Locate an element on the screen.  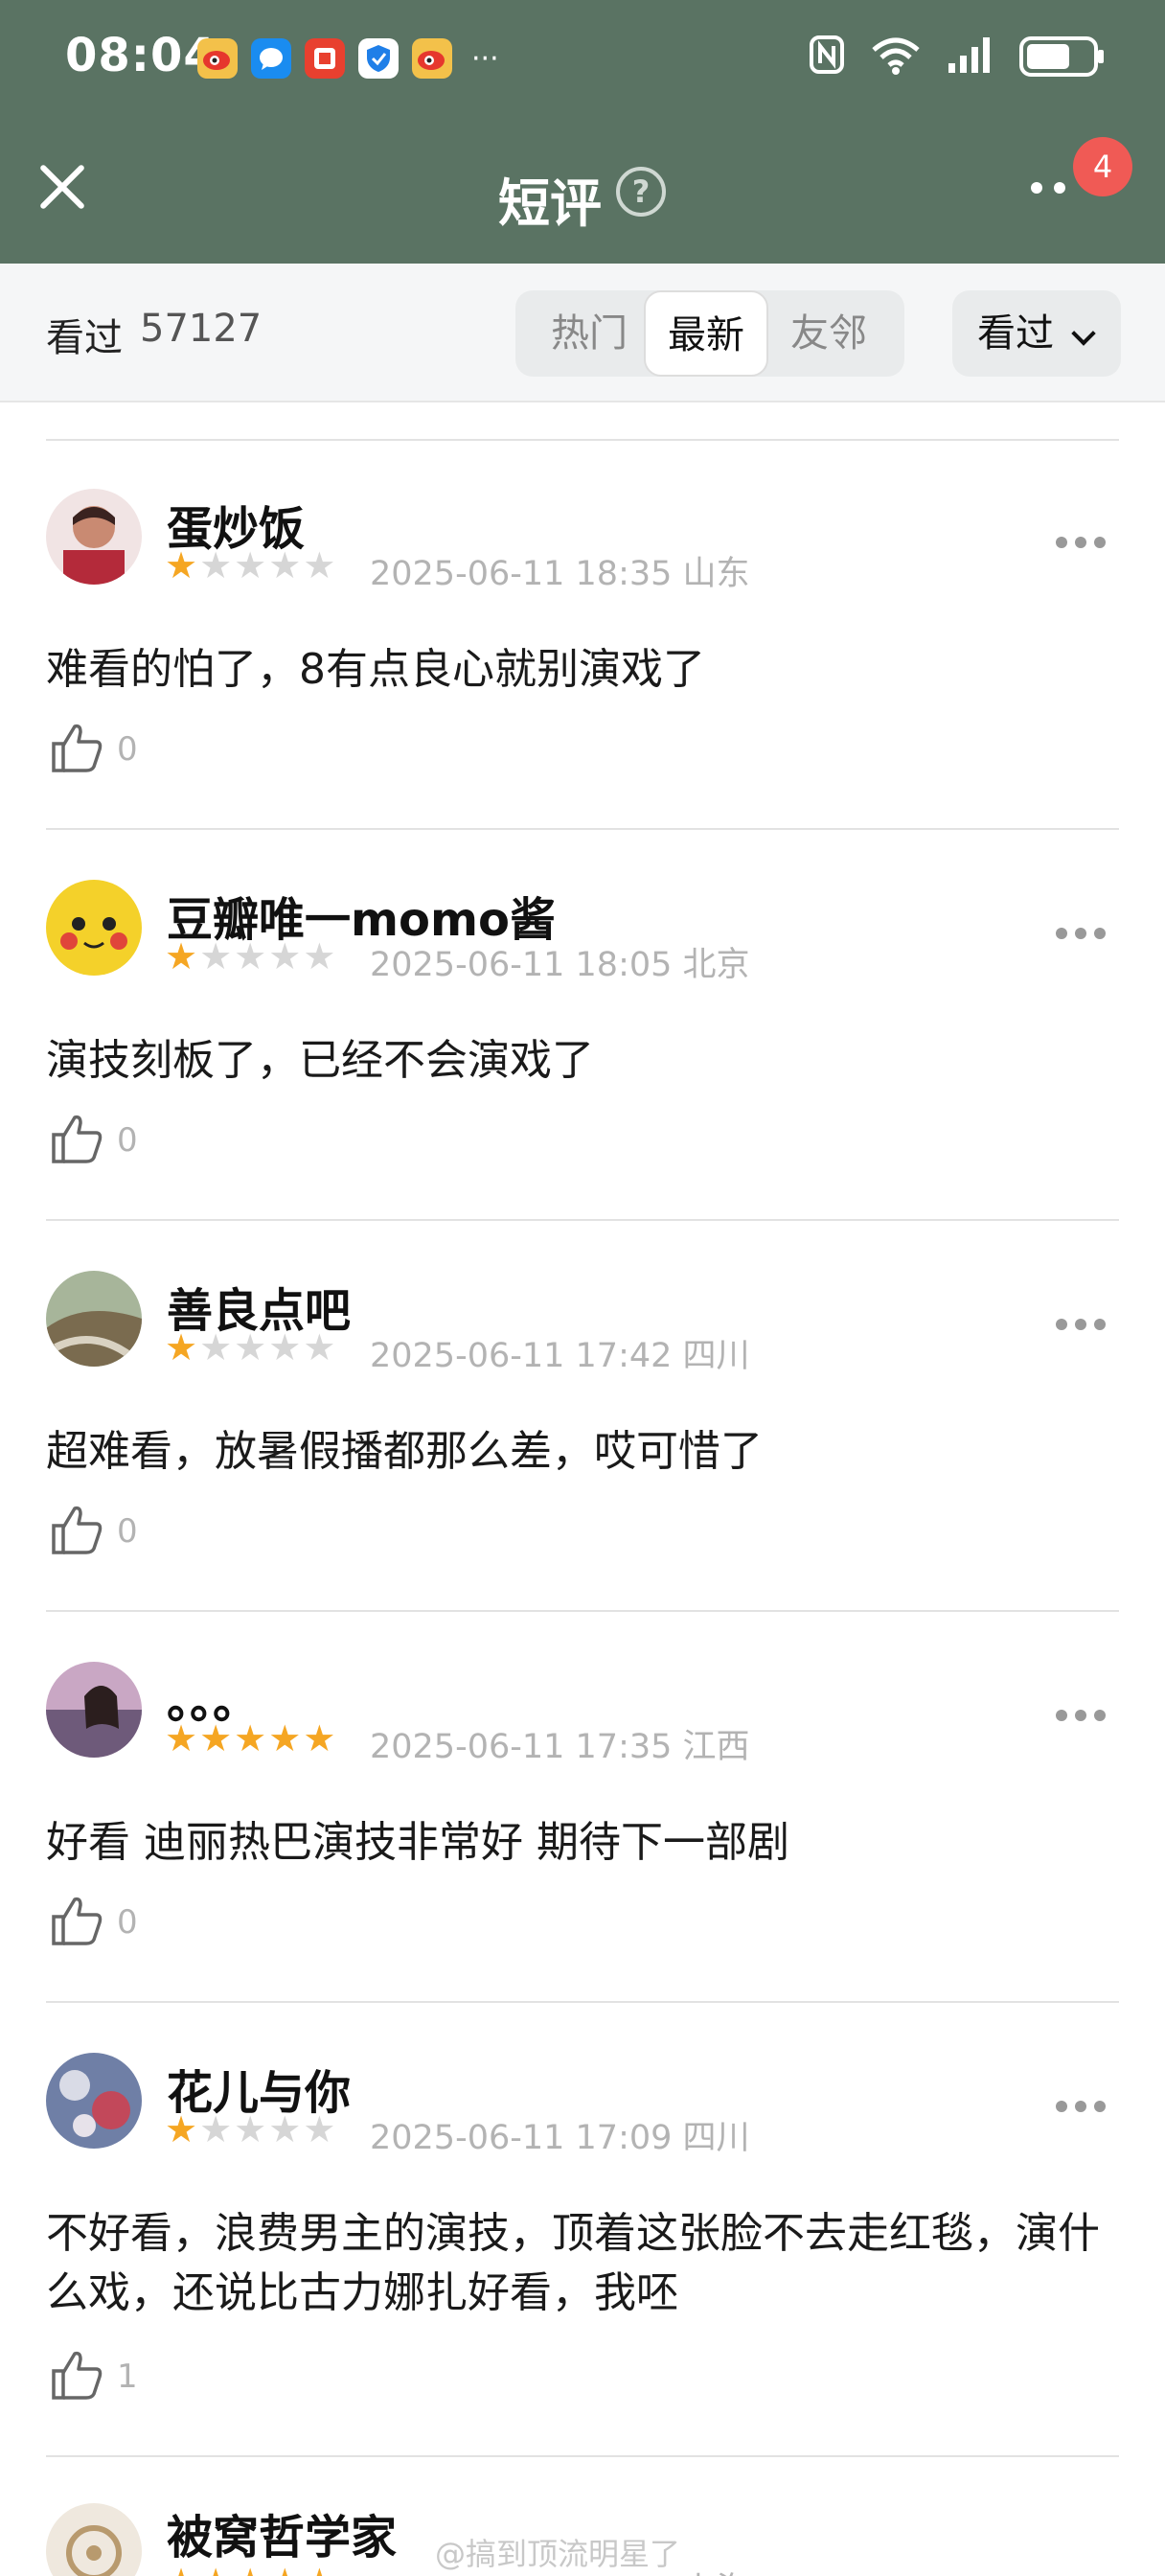
watched-label: 看过 is located at coordinates (85, 338).